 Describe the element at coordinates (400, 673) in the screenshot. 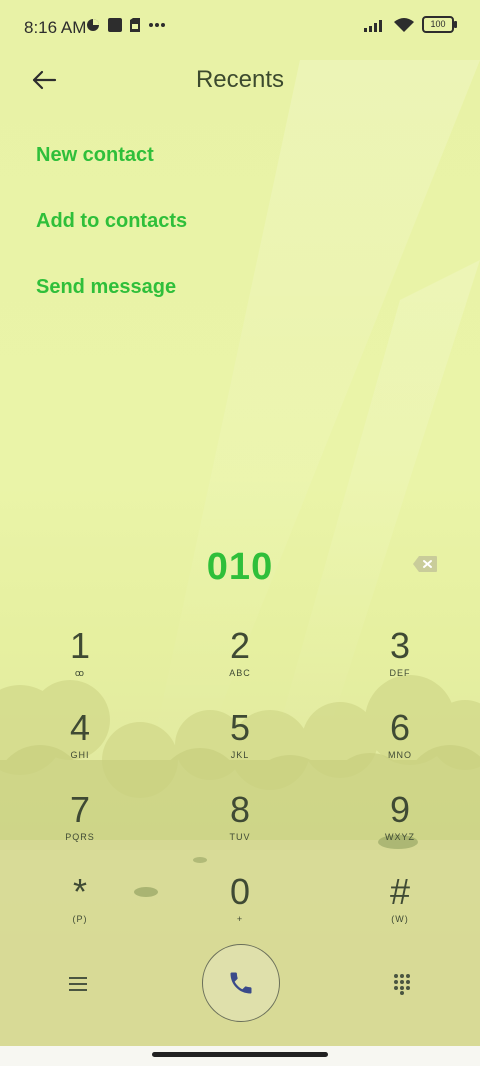

I see `key-letters: DEF` at that location.